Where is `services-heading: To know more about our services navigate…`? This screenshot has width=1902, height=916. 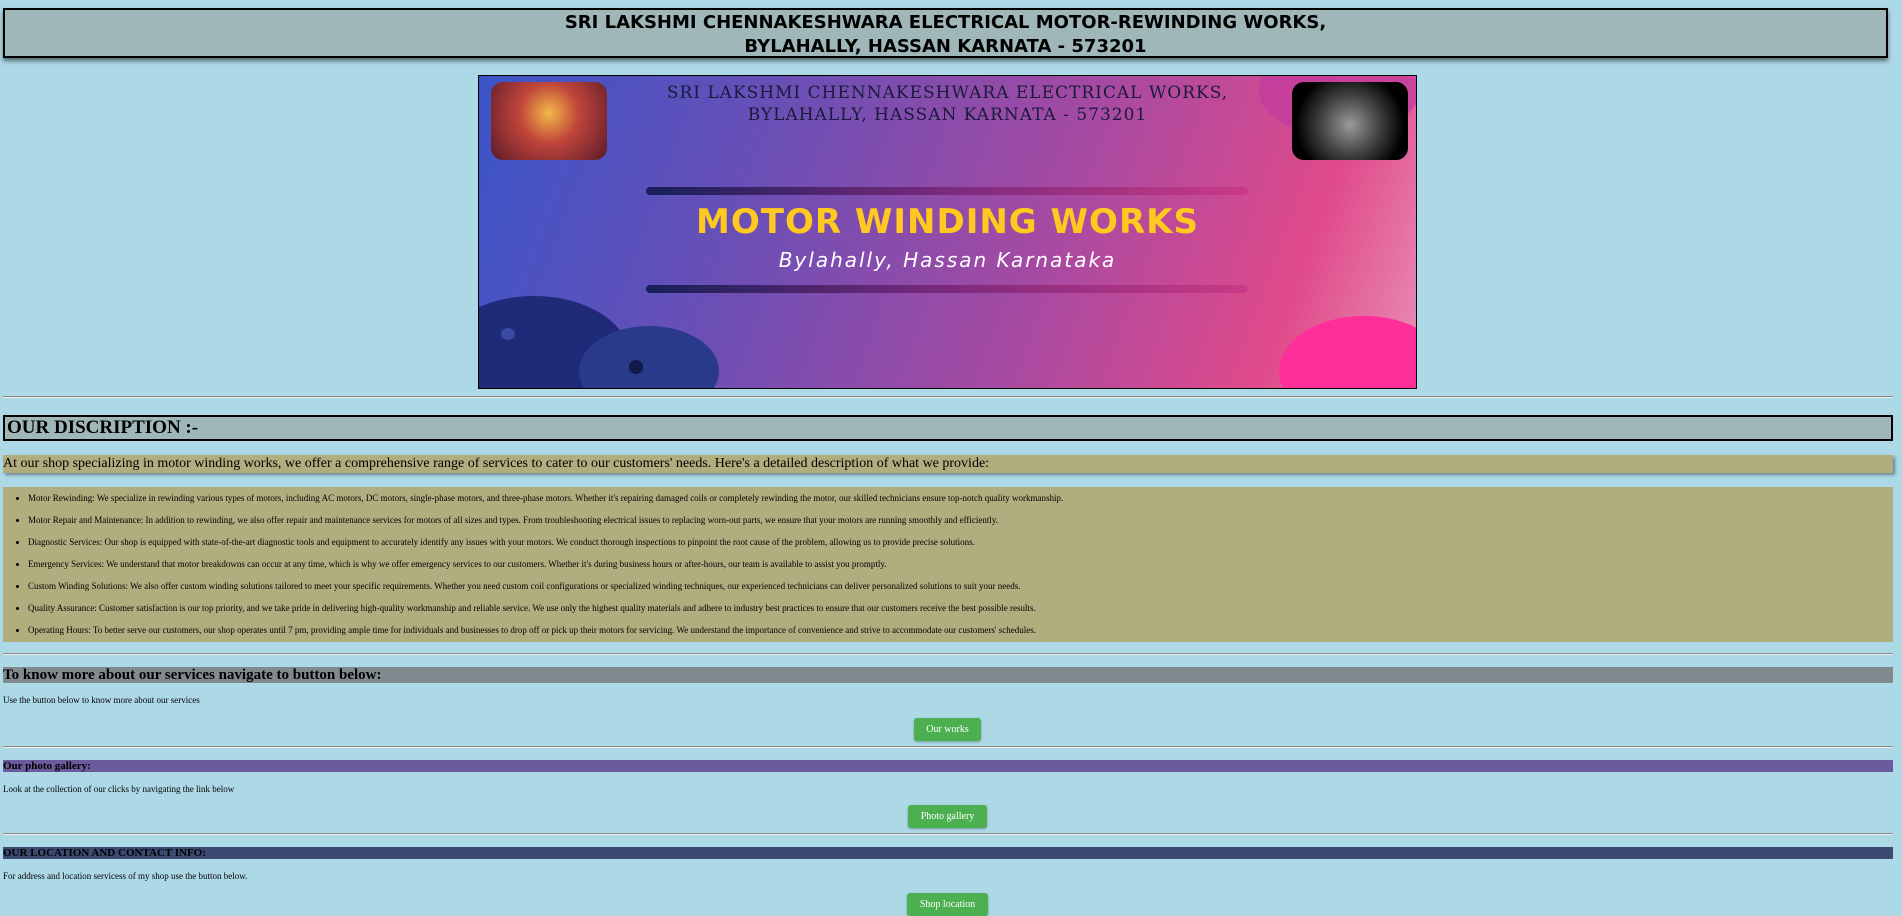
services-heading: To know more about our services navigate… is located at coordinates (948, 675).